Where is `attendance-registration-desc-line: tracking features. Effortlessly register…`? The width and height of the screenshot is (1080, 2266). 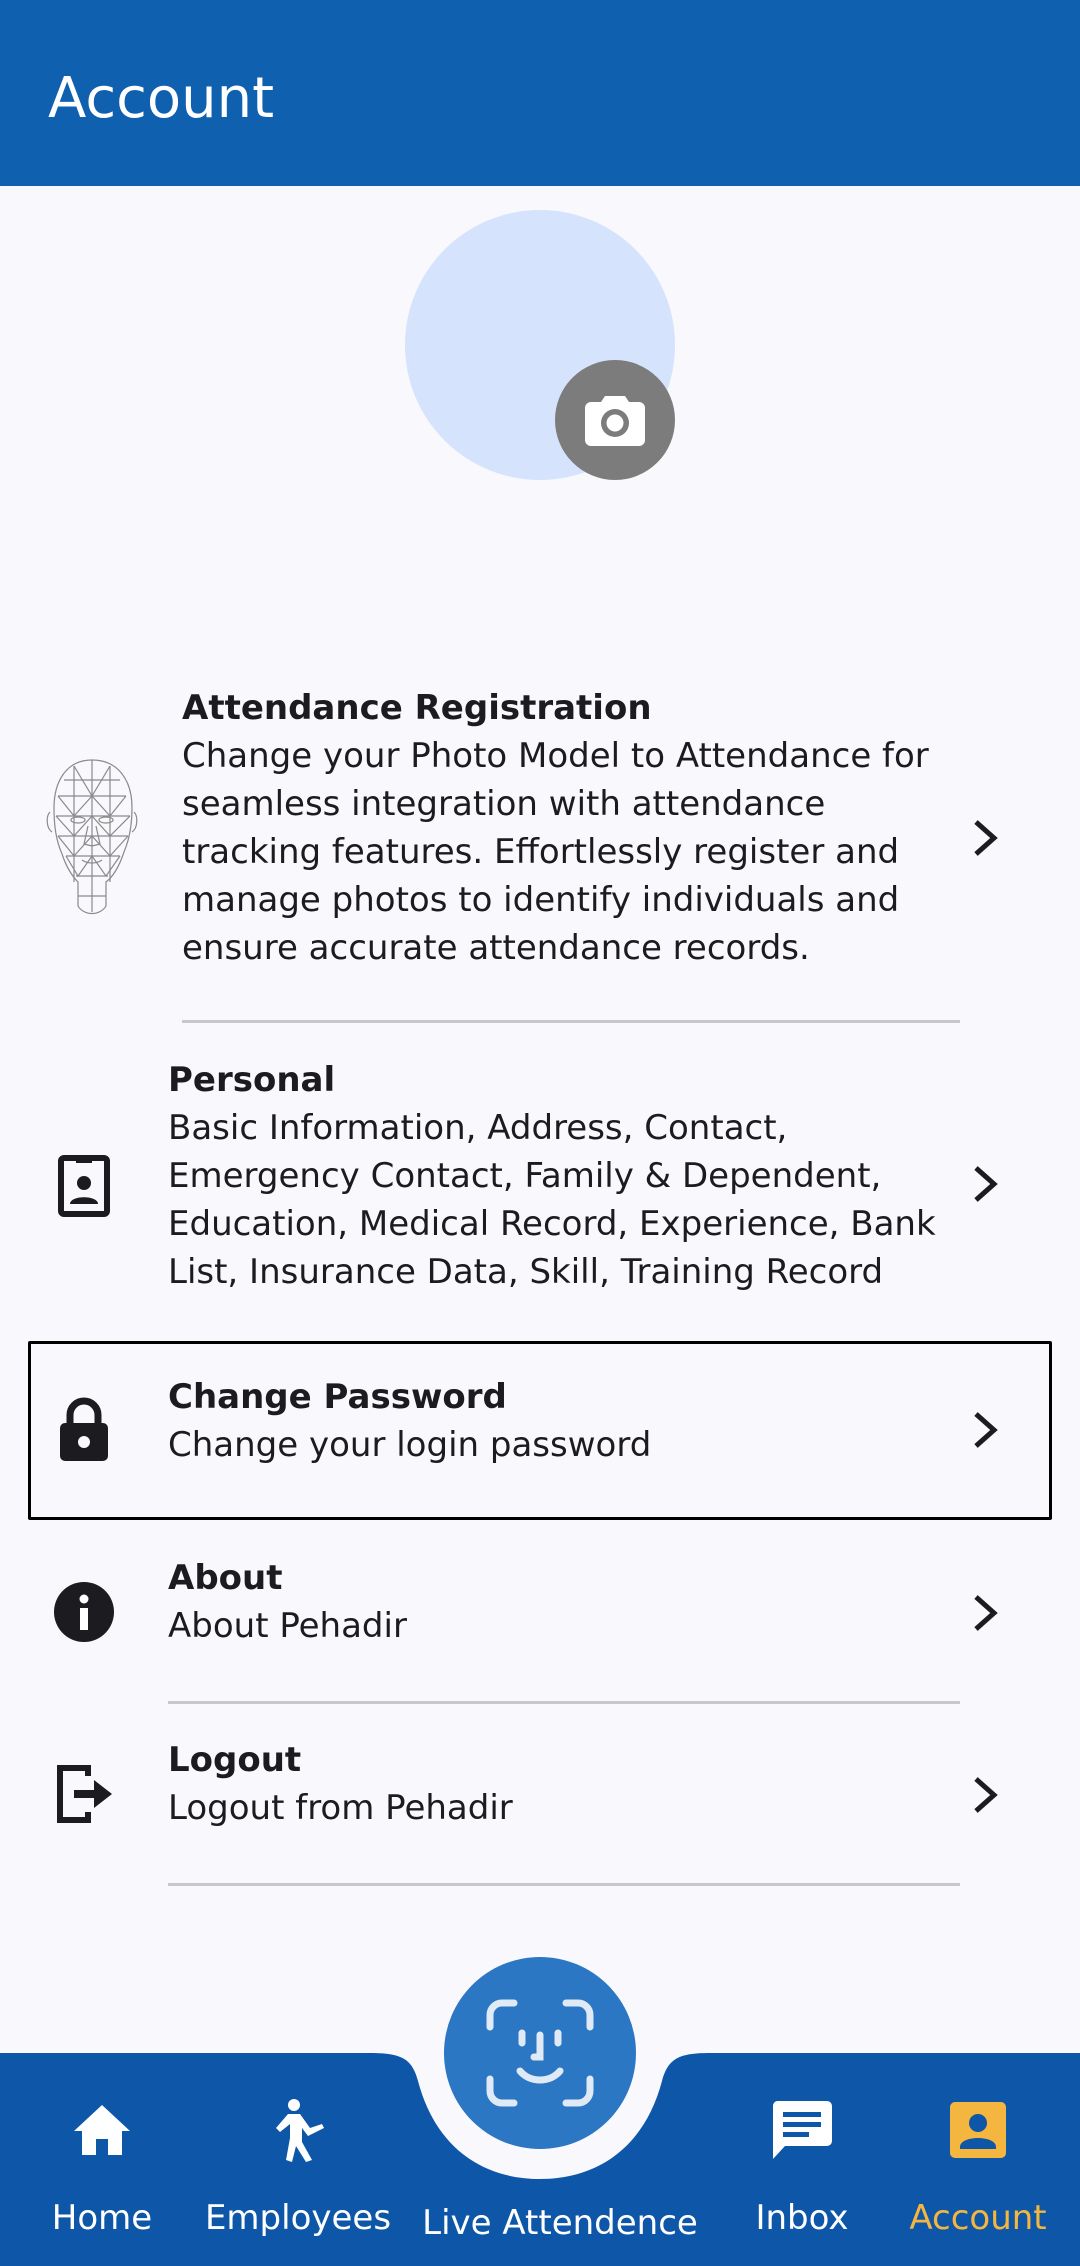
attendance-registration-desc-line: tracking features. Effortlessly register… is located at coordinates (541, 852).